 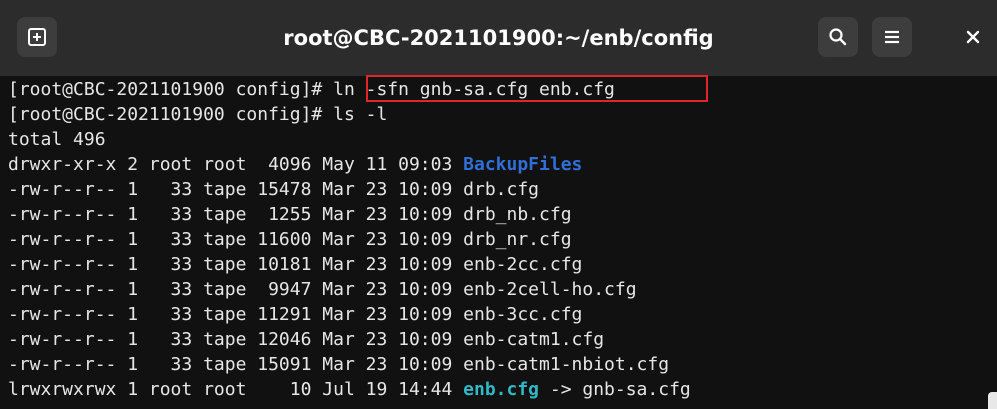 What do you see at coordinates (236, 239) in the screenshot?
I see `file-meta: -rw-r--r-- 1 33 tape 11600 Mar 23 10:09` at bounding box center [236, 239].